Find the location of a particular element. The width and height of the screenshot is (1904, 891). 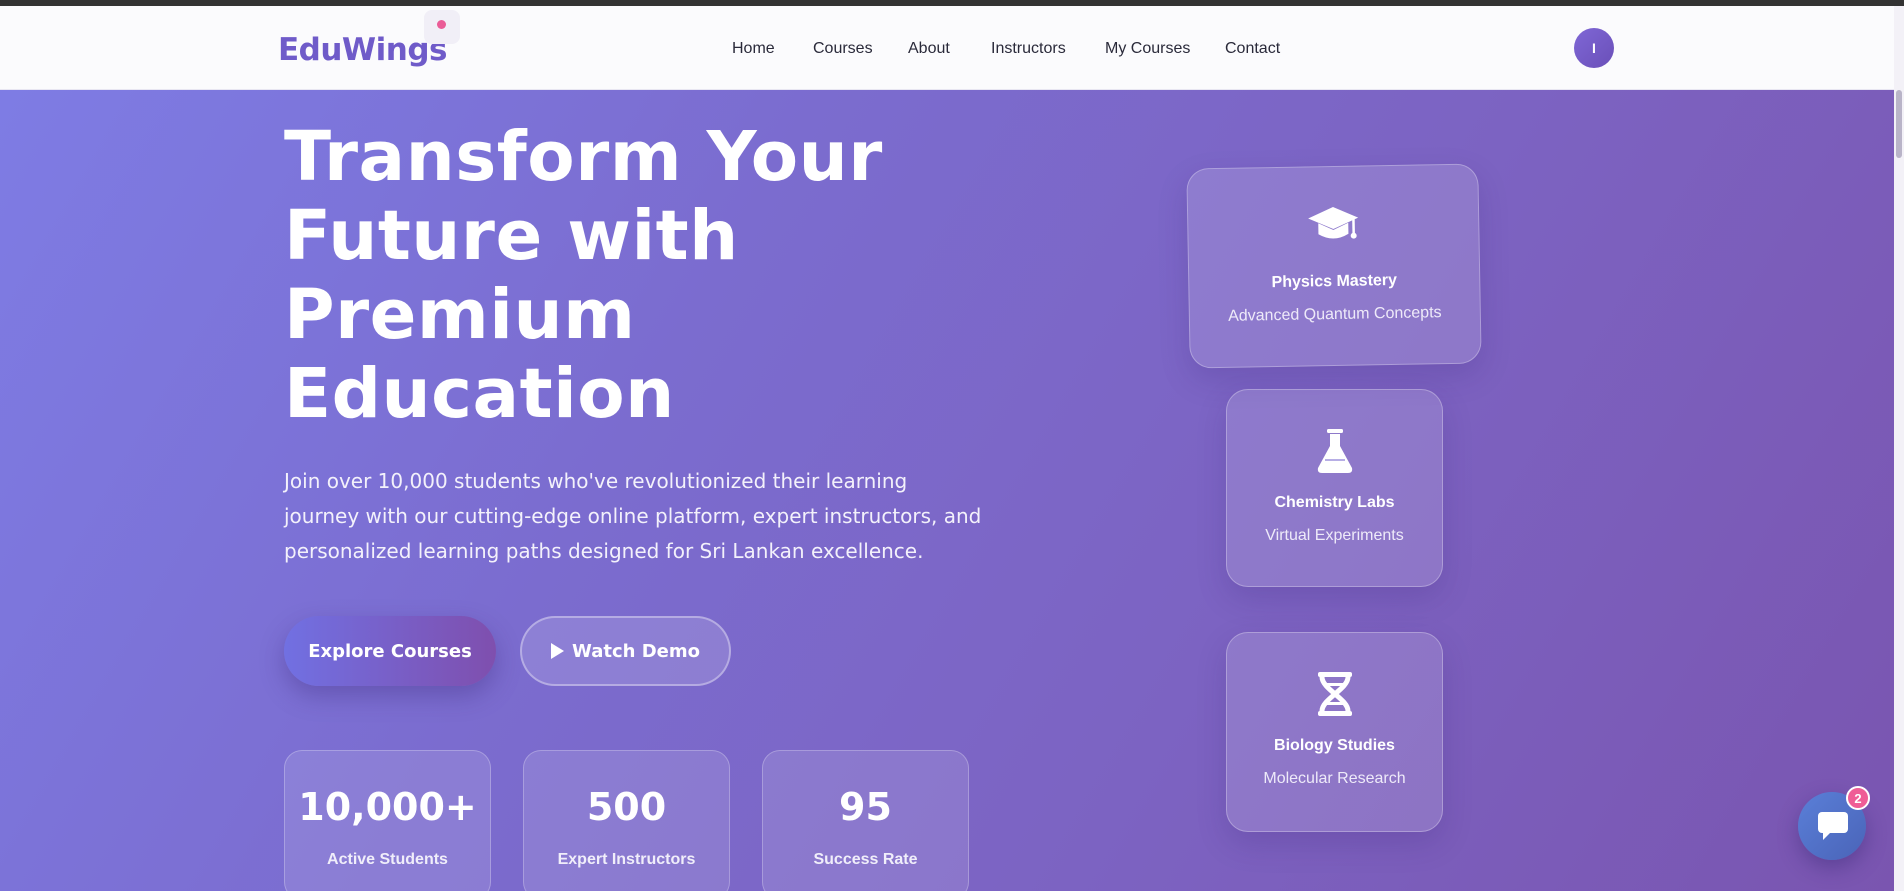

nav-my-courses: My Courses is located at coordinates (1147, 49).